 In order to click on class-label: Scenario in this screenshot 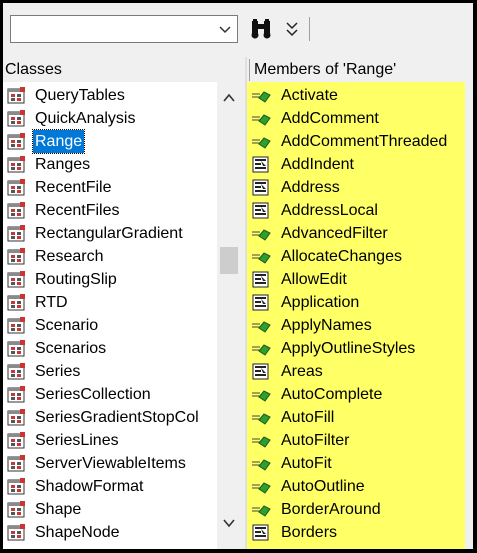, I will do `click(67, 325)`.